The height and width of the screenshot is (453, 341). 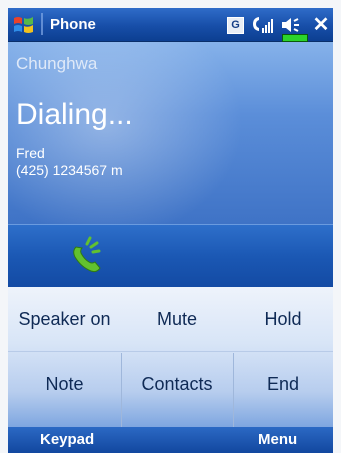 What do you see at coordinates (64, 319) in the screenshot?
I see `speaker-on-button: Speaker on` at bounding box center [64, 319].